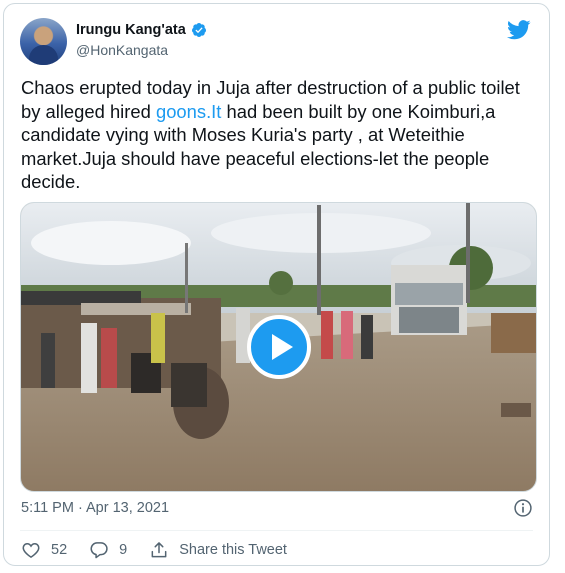 The width and height of the screenshot is (565, 573). I want to click on tweet-link: goons.It, so click(188, 111).